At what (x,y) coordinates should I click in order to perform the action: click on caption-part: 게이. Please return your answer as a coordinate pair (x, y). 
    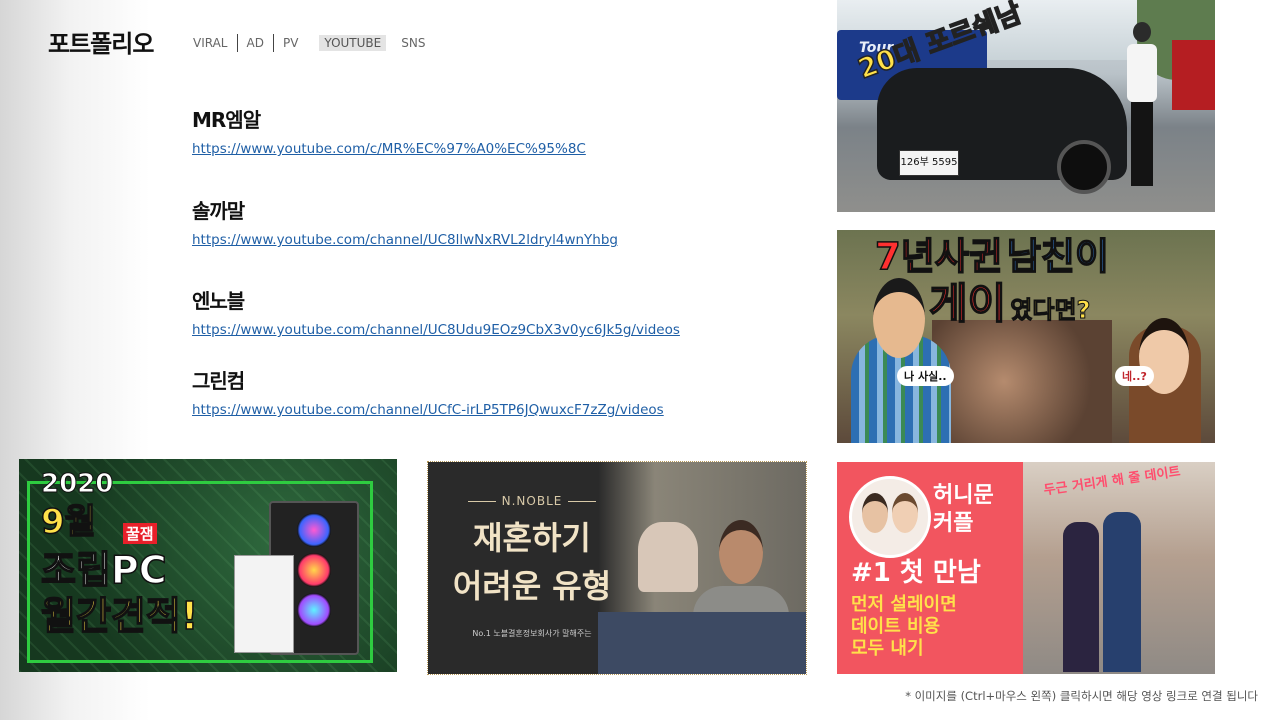
    Looking at the image, I should click on (967, 303).